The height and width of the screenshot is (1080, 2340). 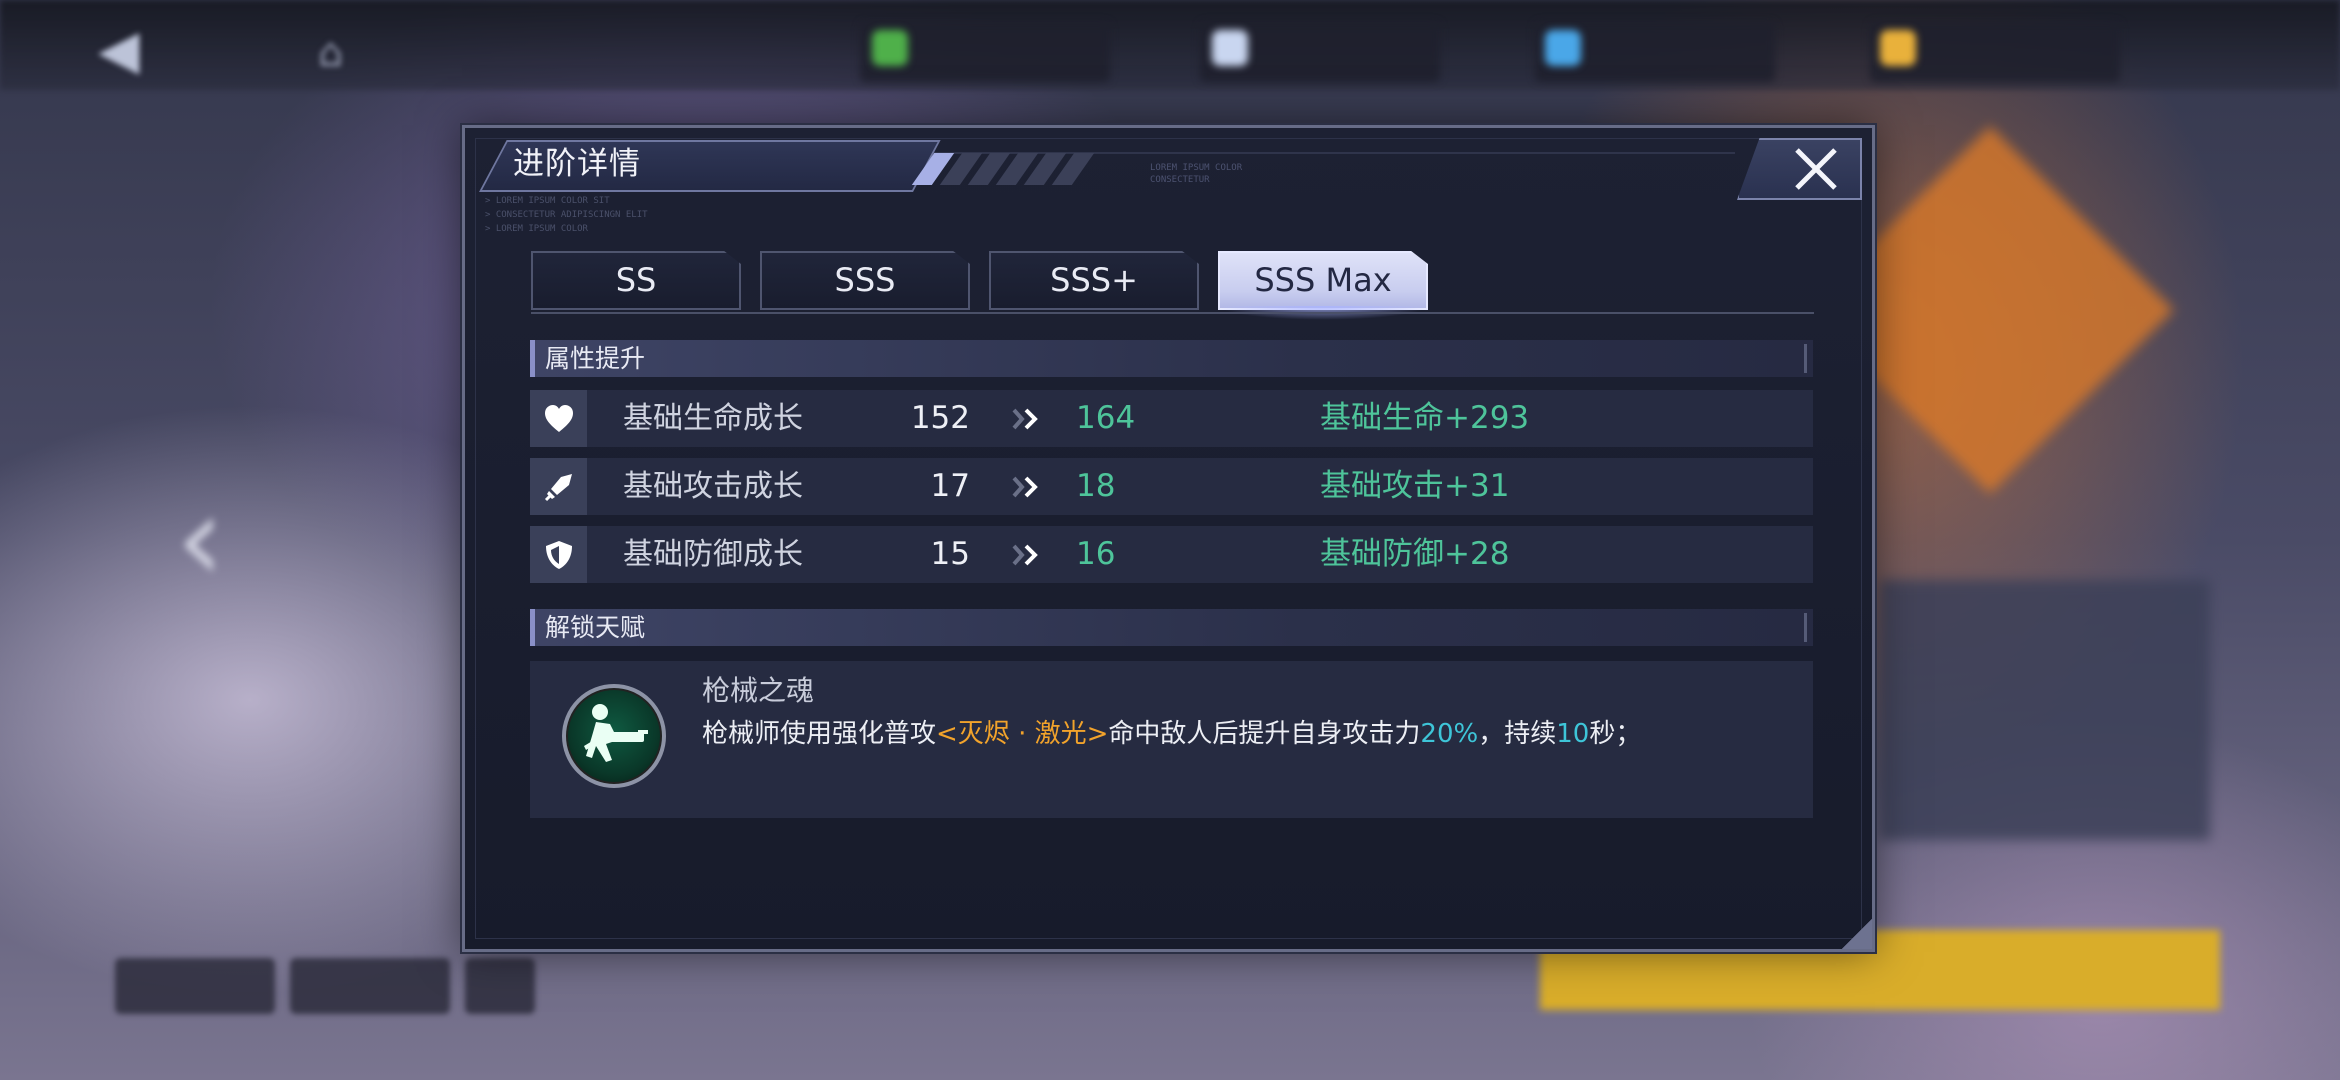 I want to click on talent-name: 枪械之魂, so click(x=758, y=690).